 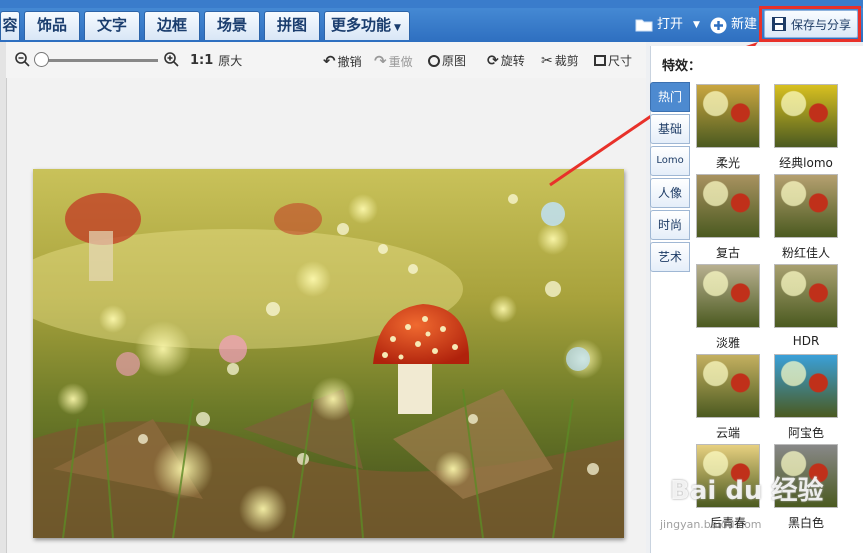 I want to click on effect-label: 柔光, so click(x=727, y=163).